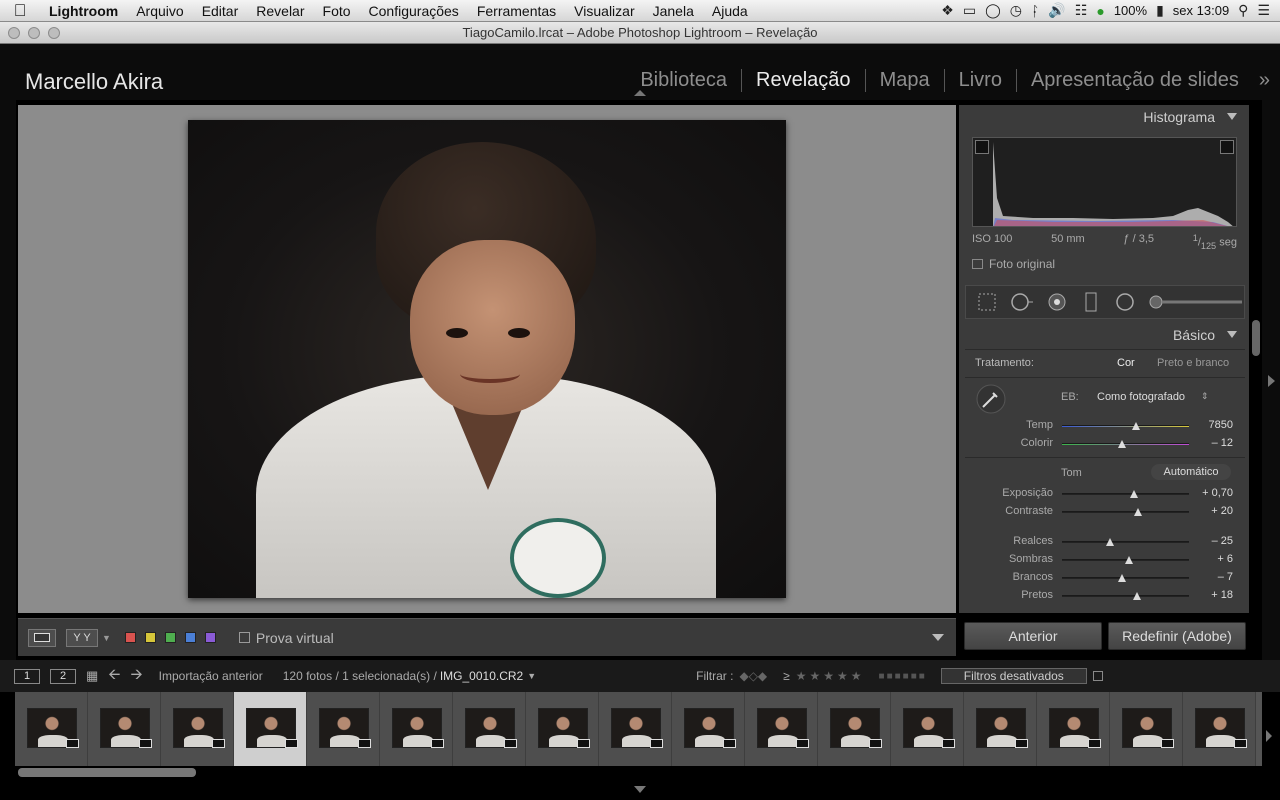 This screenshot has height=800, width=1280. Describe the element at coordinates (1100, 11) in the screenshot. I see `status-icon: ●` at that location.